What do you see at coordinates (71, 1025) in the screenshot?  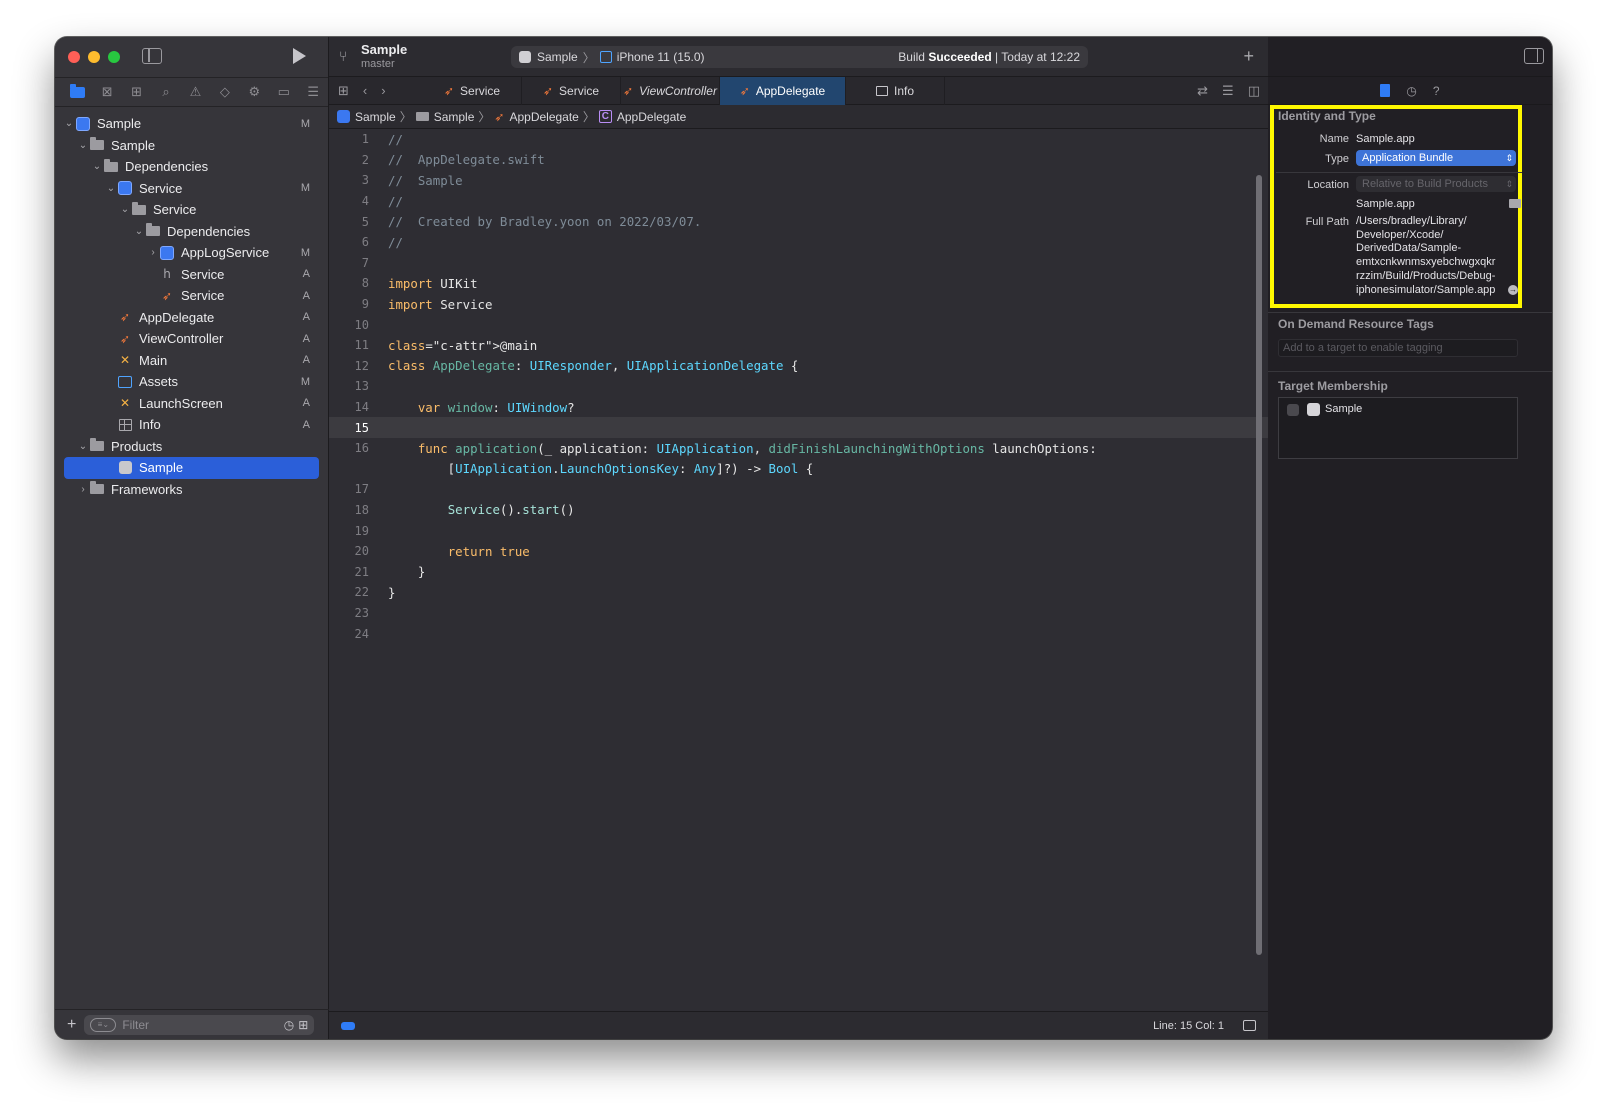 I see `add-file-button: +` at bounding box center [71, 1025].